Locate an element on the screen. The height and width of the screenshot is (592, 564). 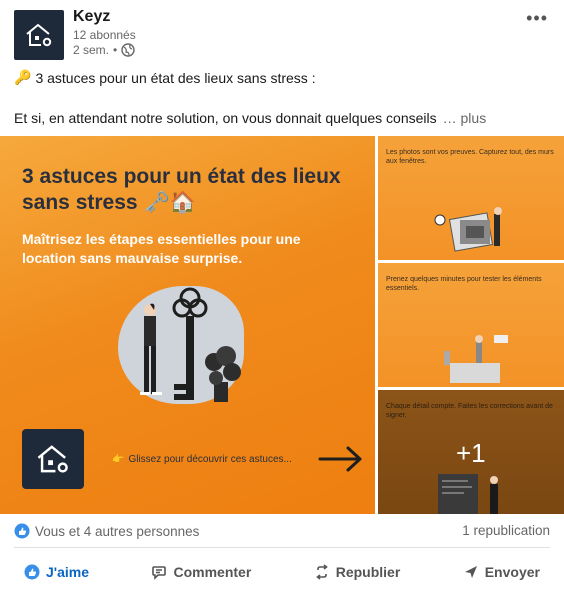
testing-illustration is located at coordinates (476, 359).